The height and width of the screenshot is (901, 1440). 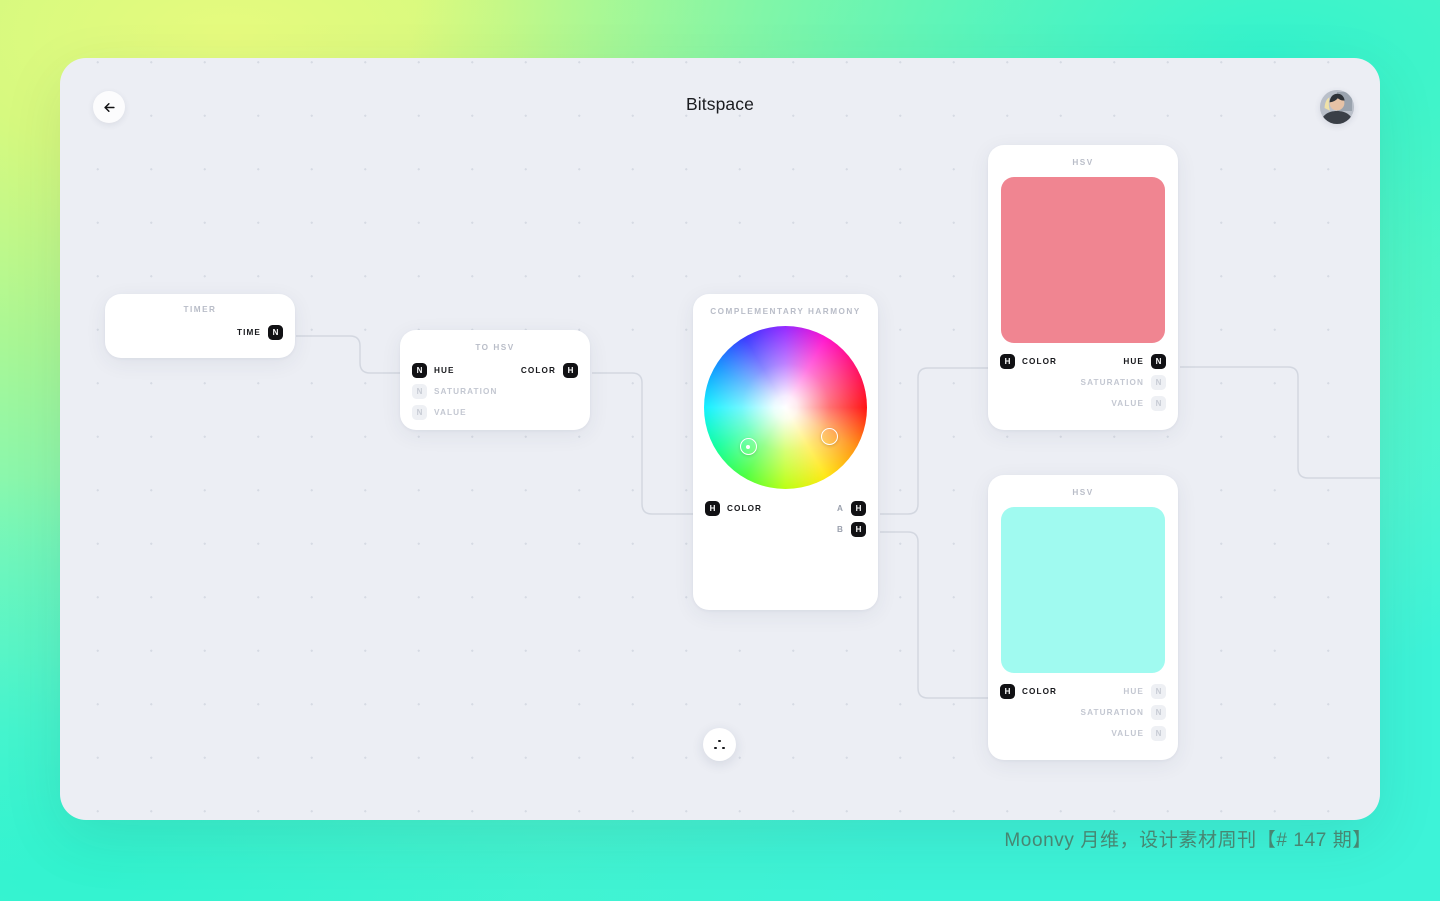 I want to click on output-port-color: COLOR H, so click(x=549, y=370).